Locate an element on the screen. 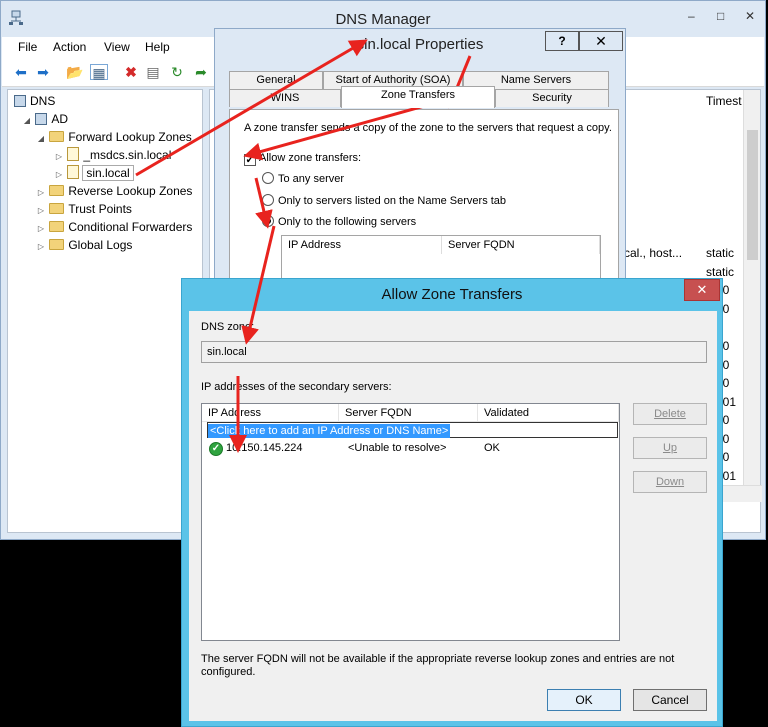 This screenshot has height=727, width=768. tree-item-server: ◢ AD is located at coordinates (45, 119).